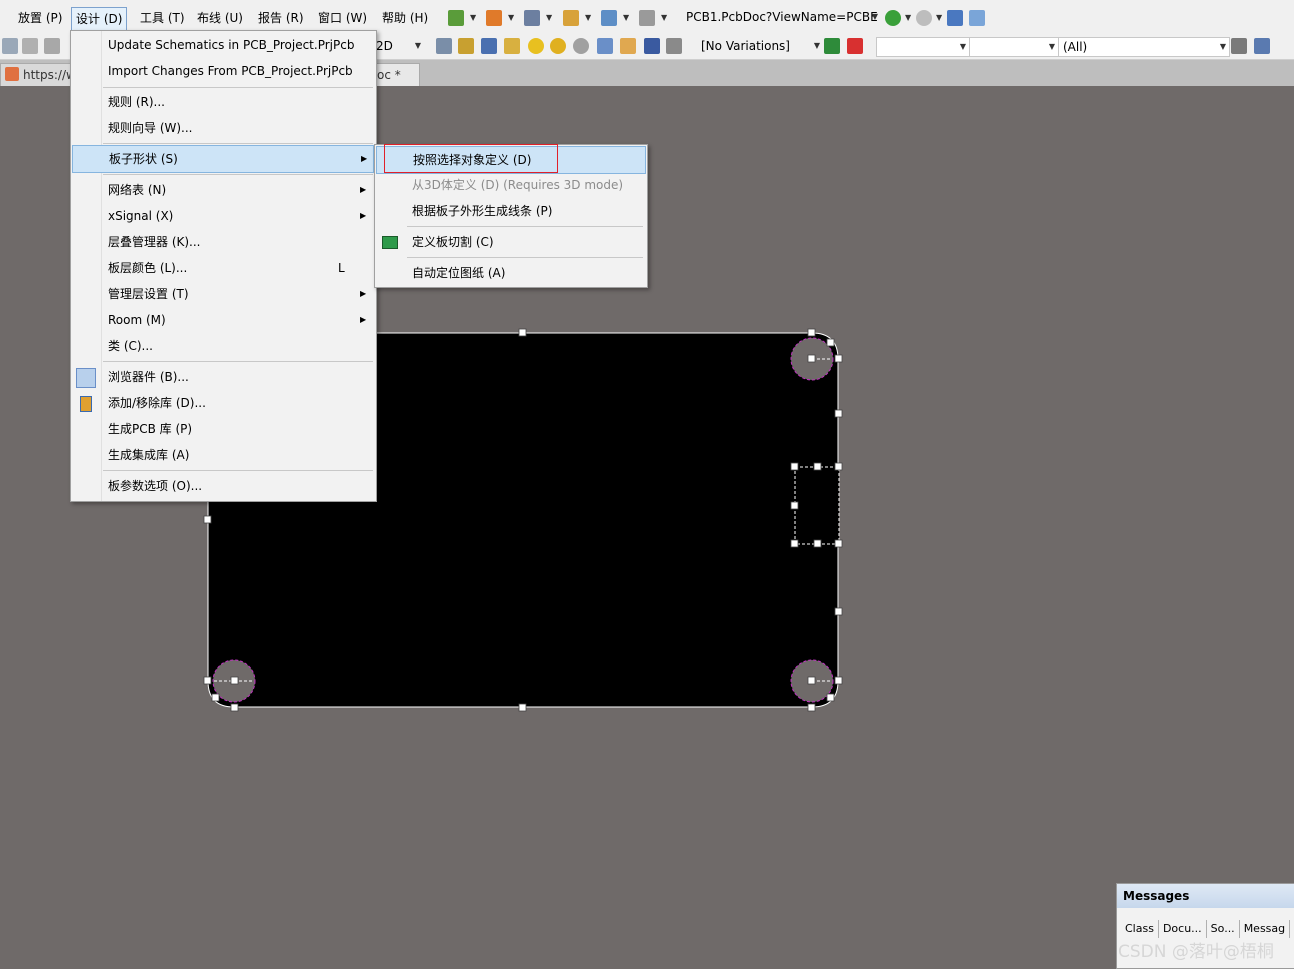 The width and height of the screenshot is (1294, 969). What do you see at coordinates (162, 18) in the screenshot?
I see `menu-tools: 工具 (T)` at bounding box center [162, 18].